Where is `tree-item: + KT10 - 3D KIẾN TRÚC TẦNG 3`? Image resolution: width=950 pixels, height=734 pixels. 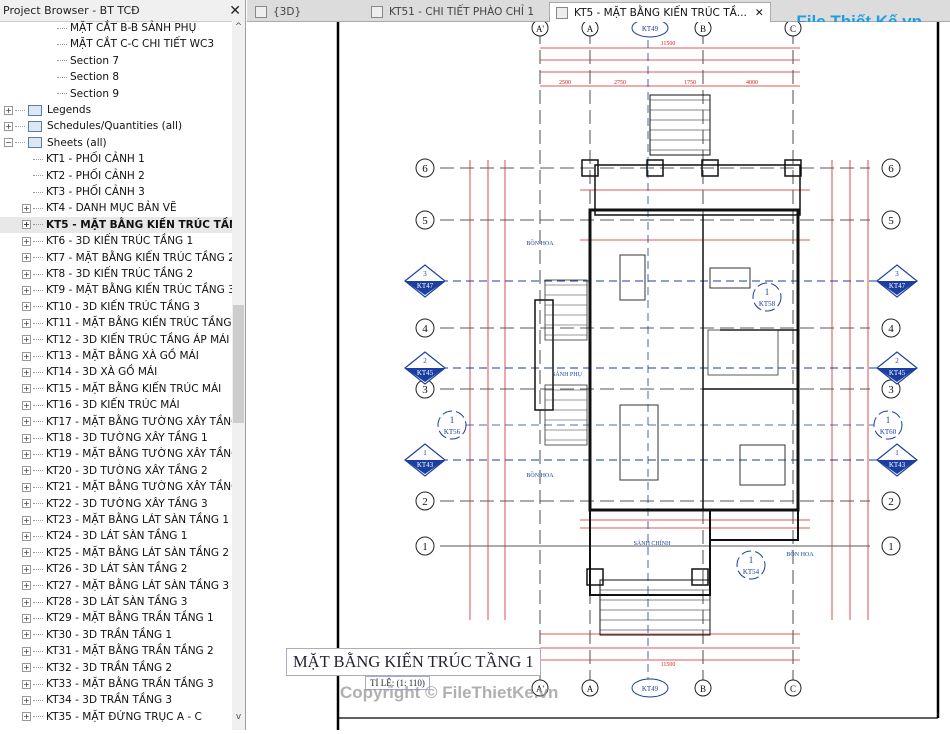 tree-item: + KT10 - 3D KIẾN TRÚC TẦNG 3 is located at coordinates (116, 307).